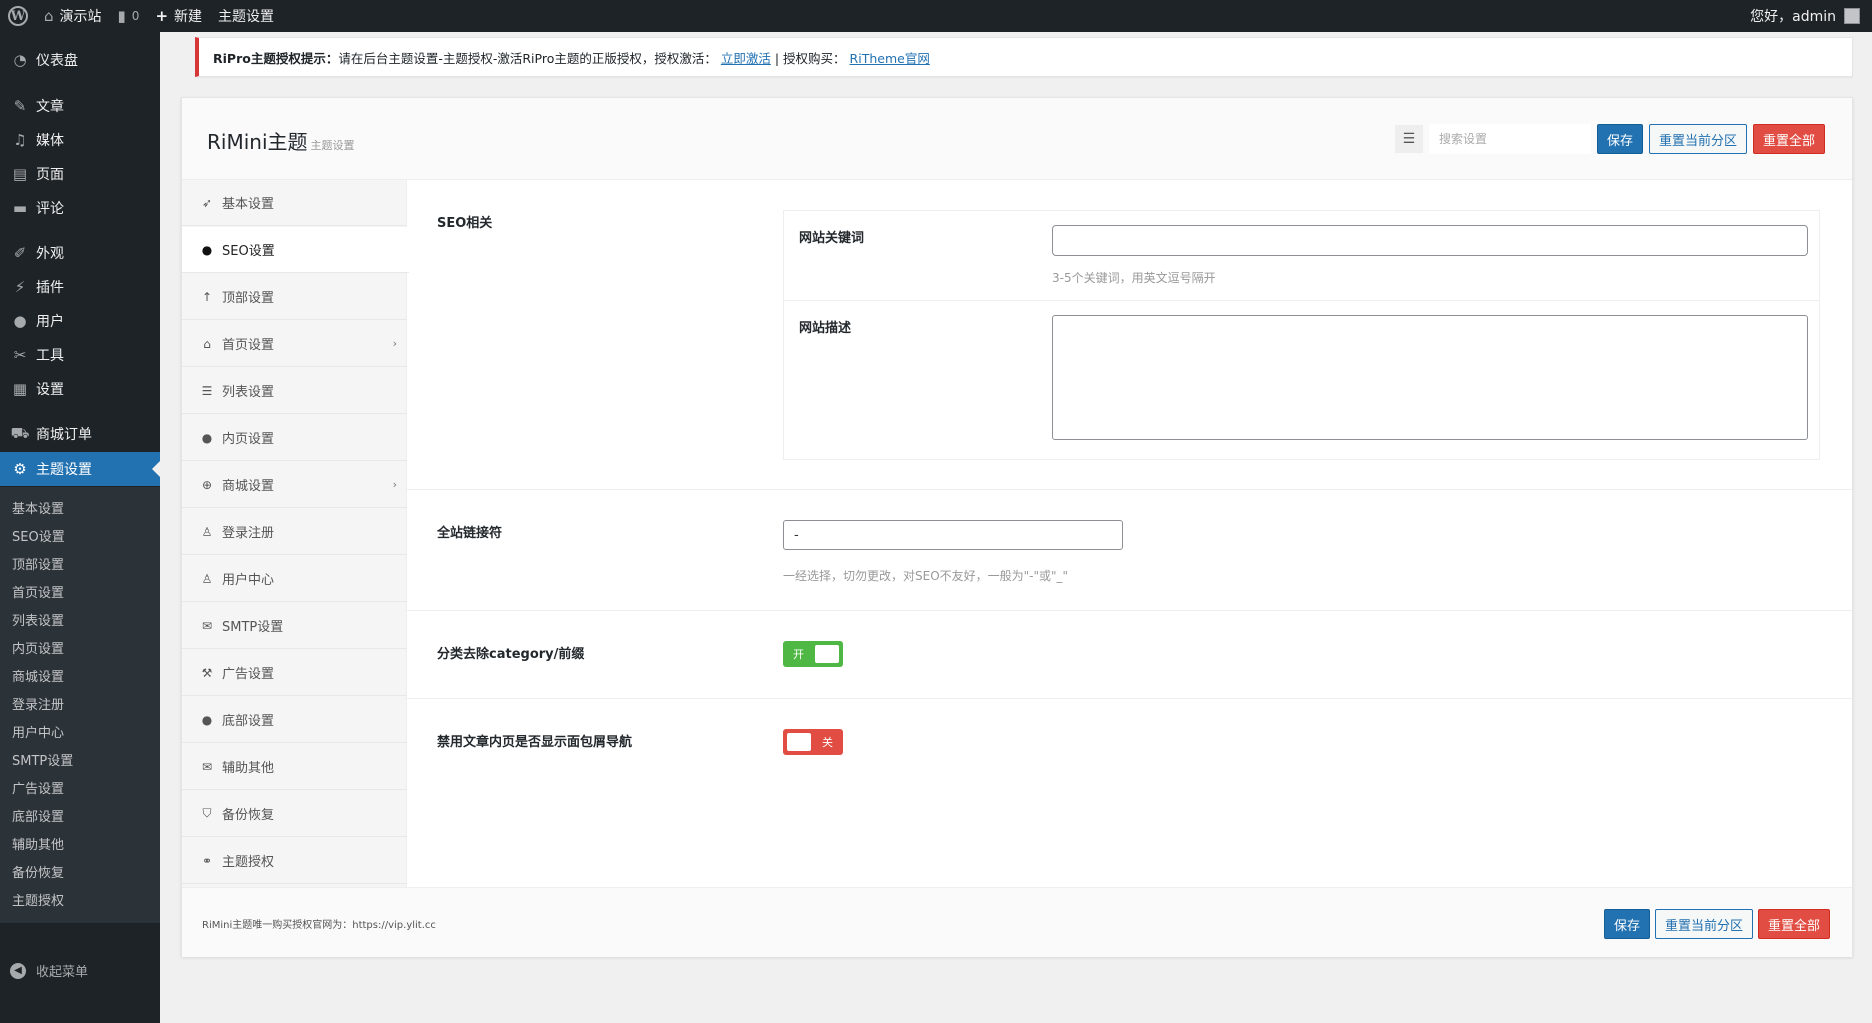 This screenshot has height=1023, width=1872. I want to click on nav-item-label: 主题授权, so click(248, 862).